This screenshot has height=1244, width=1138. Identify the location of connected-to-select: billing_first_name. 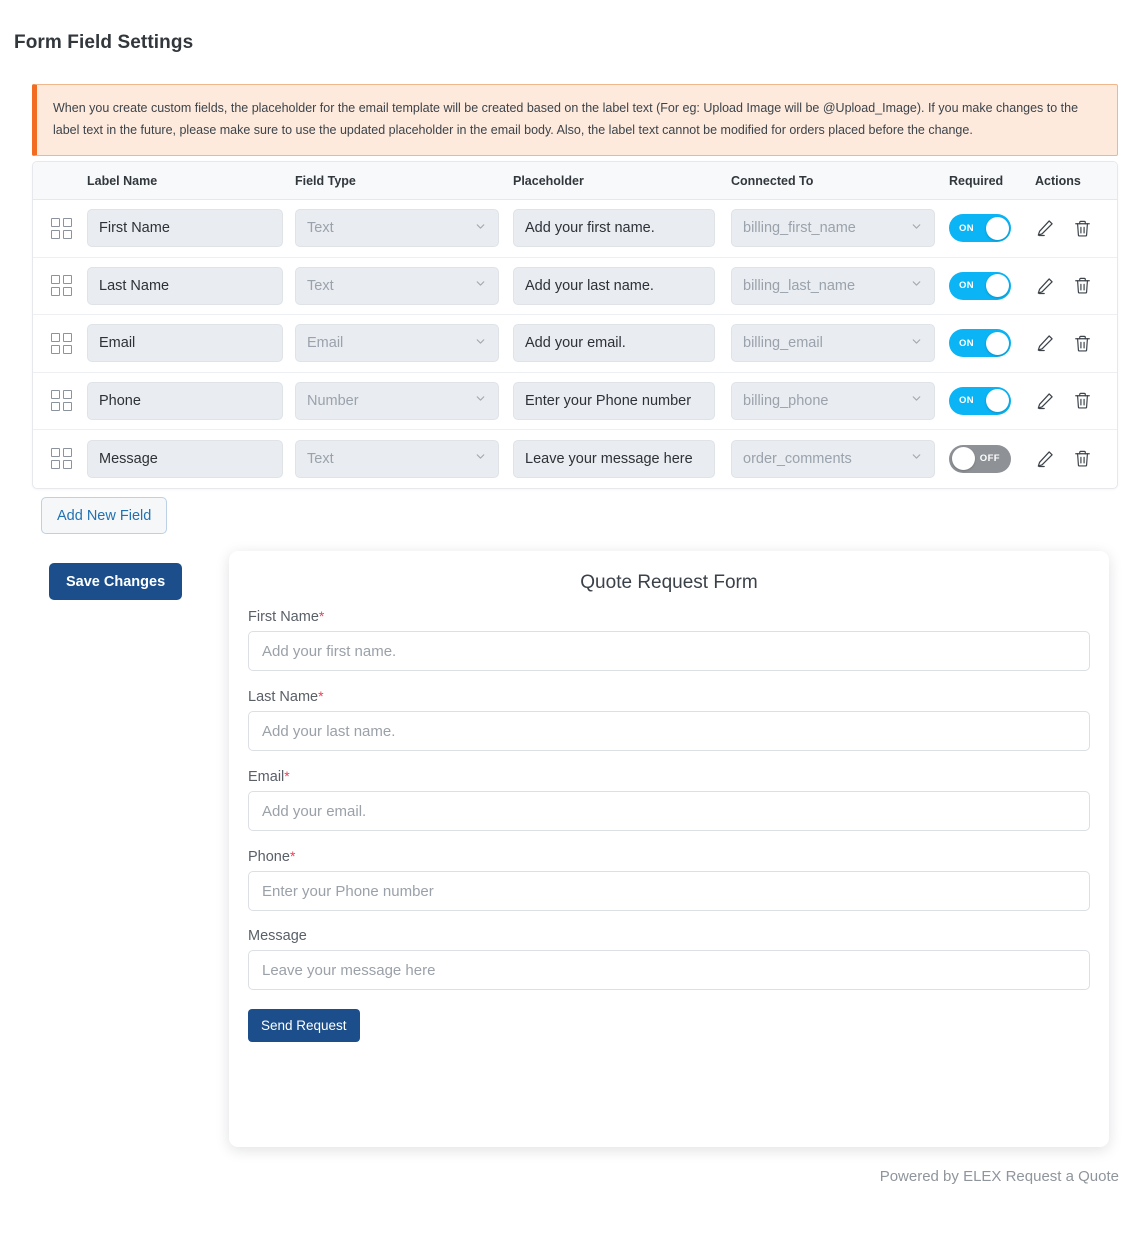
(833, 228).